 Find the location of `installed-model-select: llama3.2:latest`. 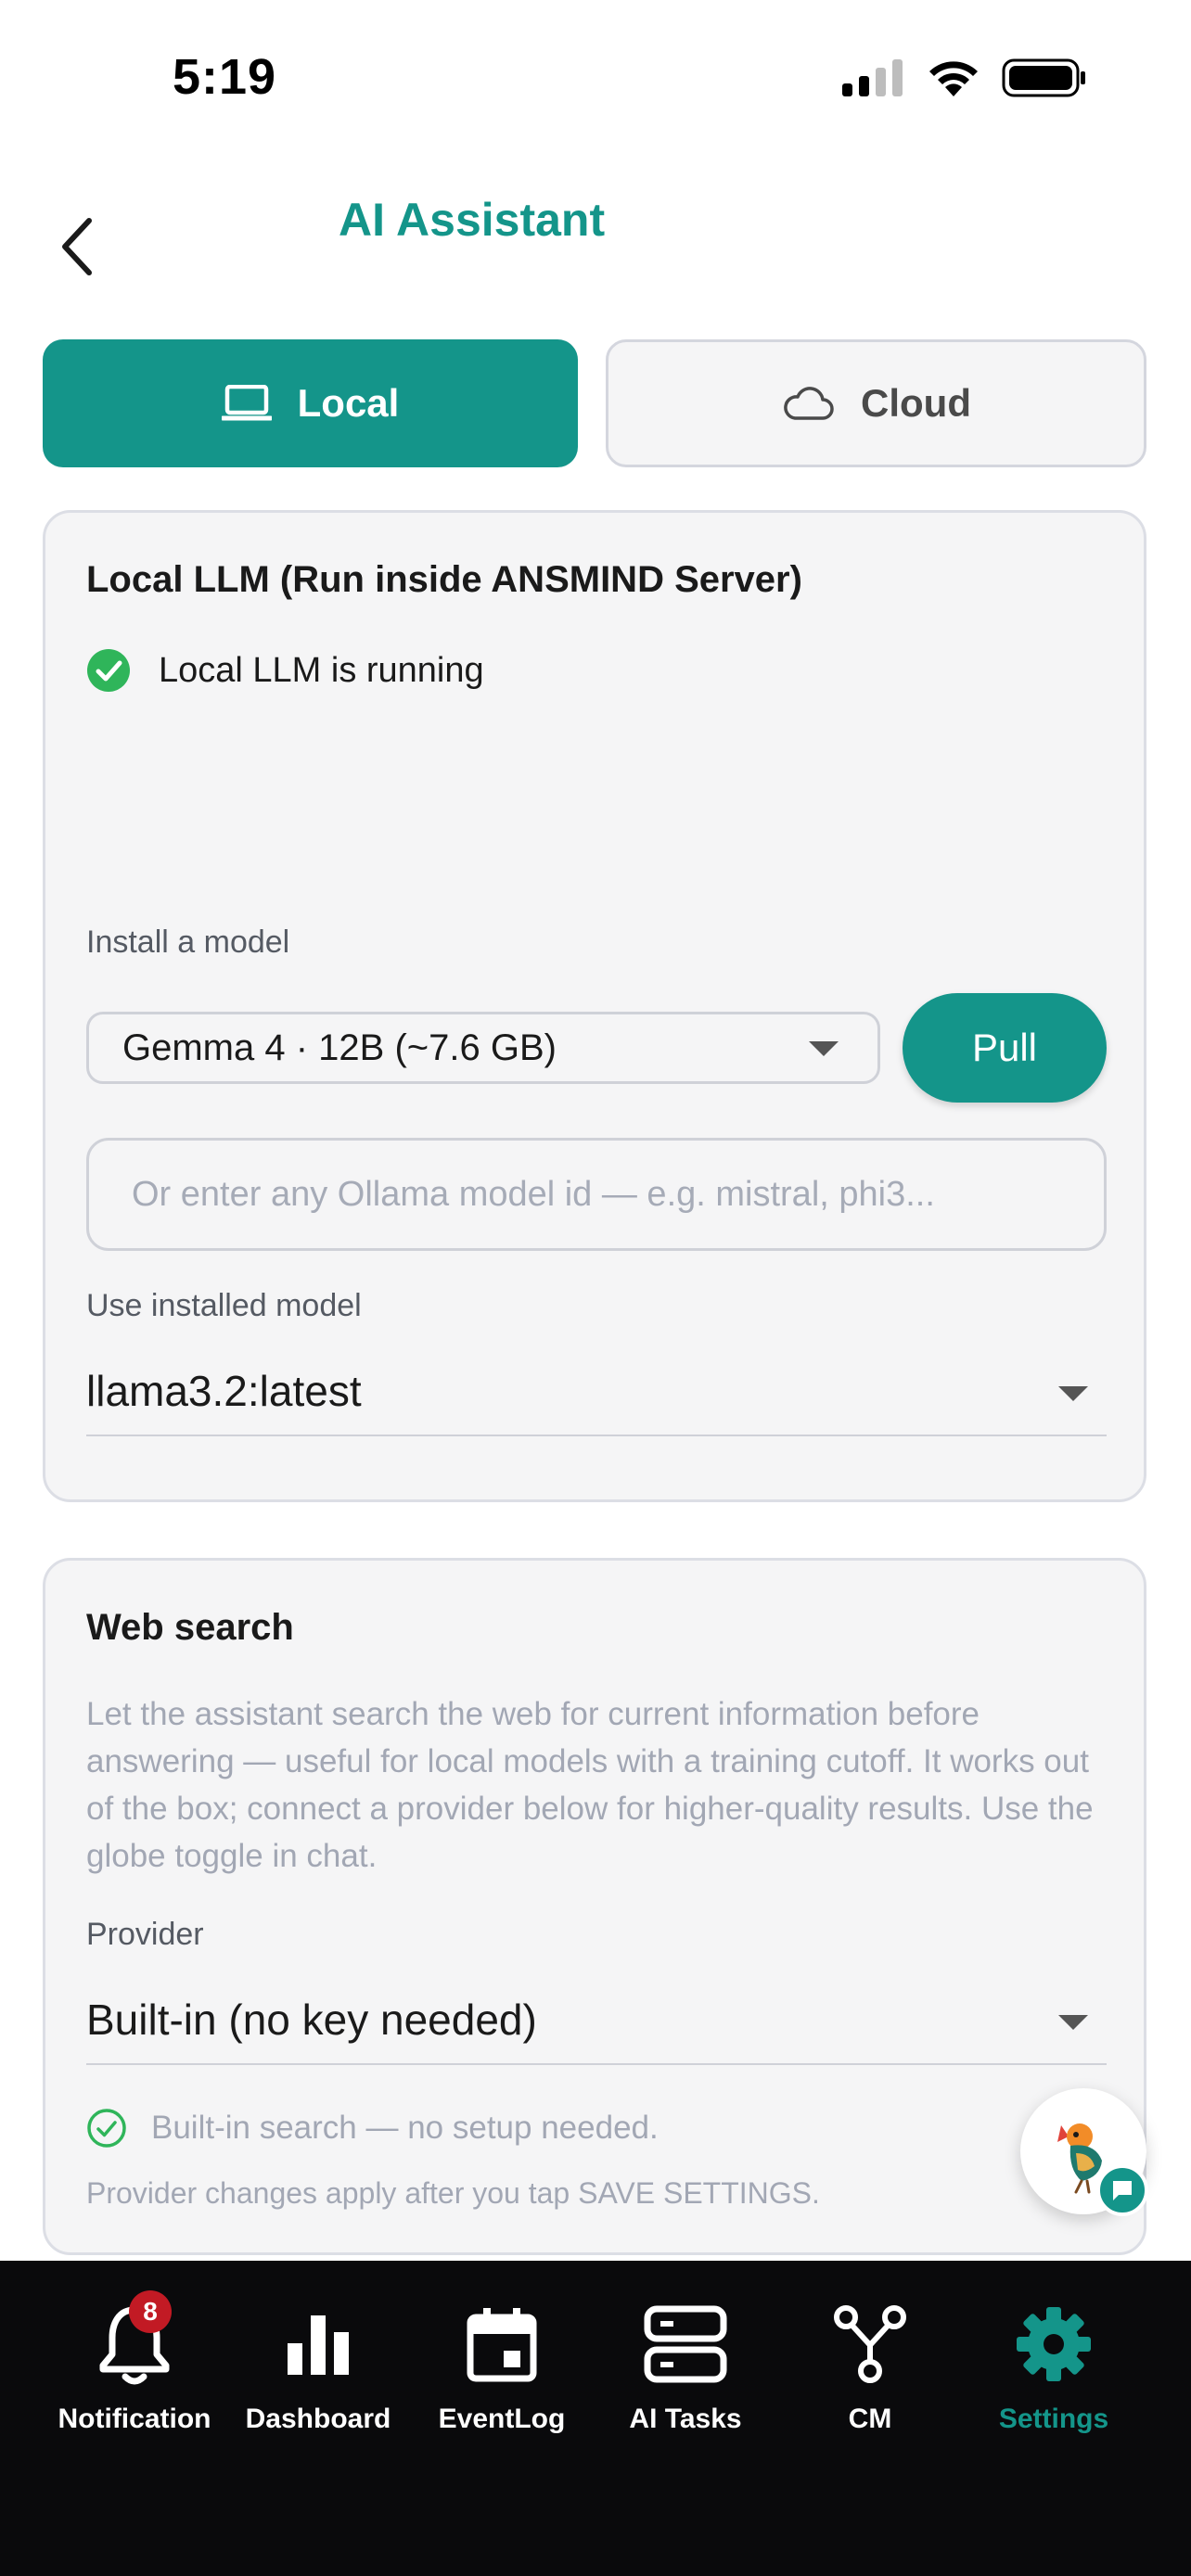

installed-model-select: llama3.2:latest is located at coordinates (597, 1391).